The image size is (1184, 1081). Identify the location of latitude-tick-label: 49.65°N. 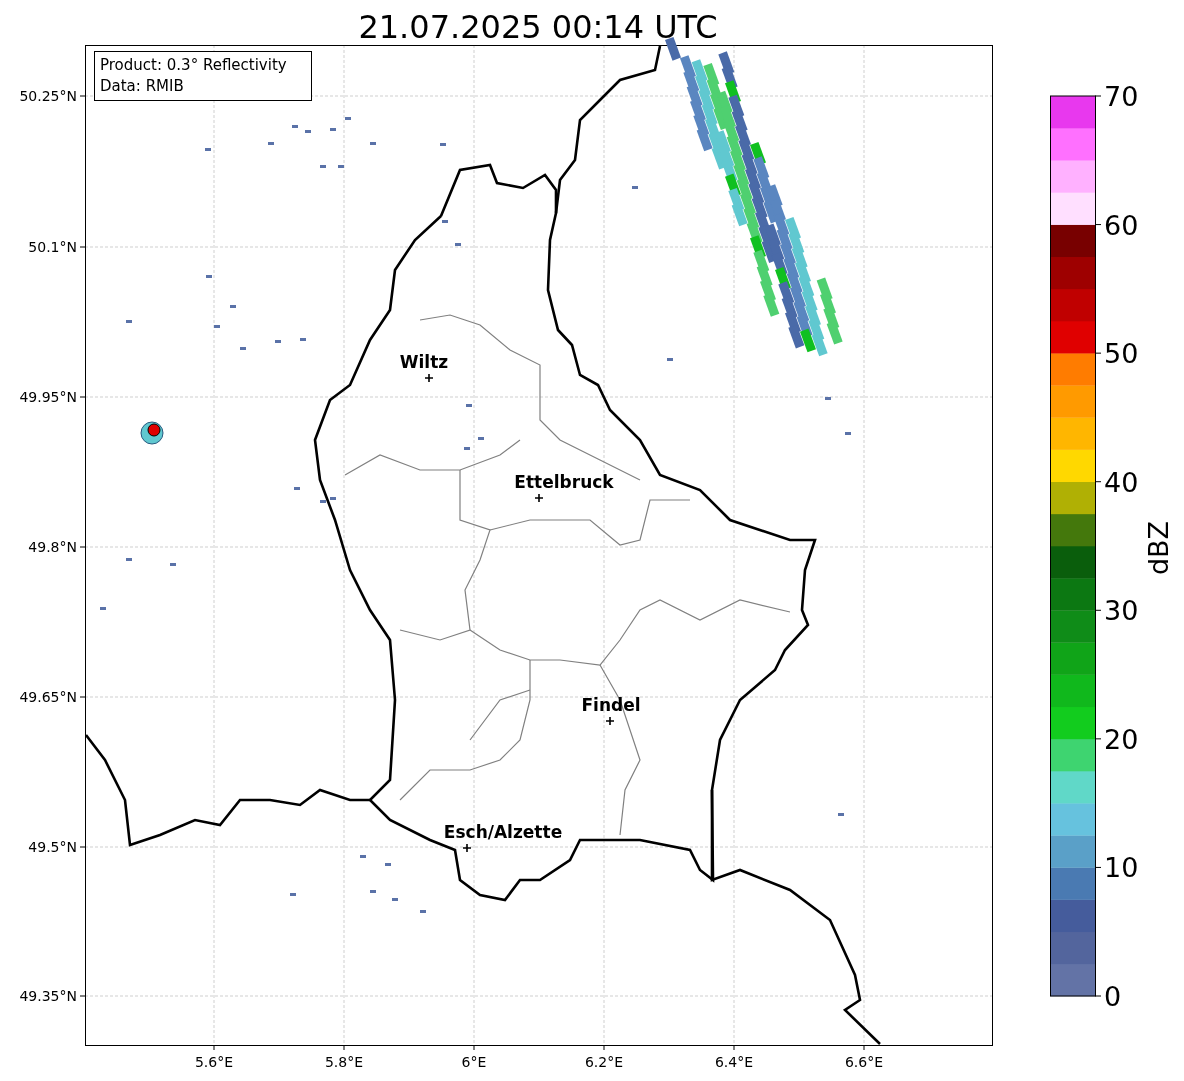
(48, 697).